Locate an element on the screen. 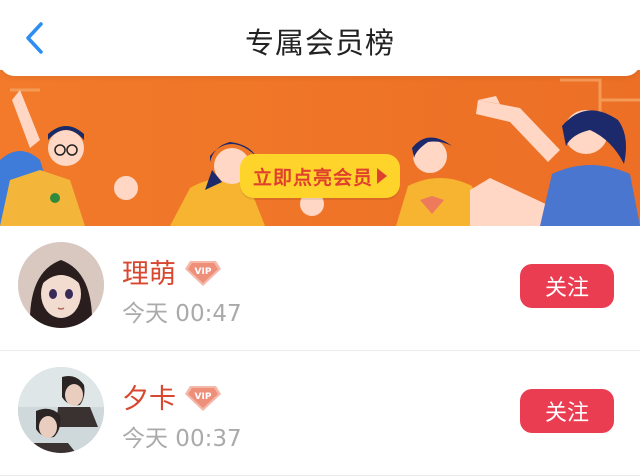 The image size is (640, 476). avatar-photo is located at coordinates (61, 410).